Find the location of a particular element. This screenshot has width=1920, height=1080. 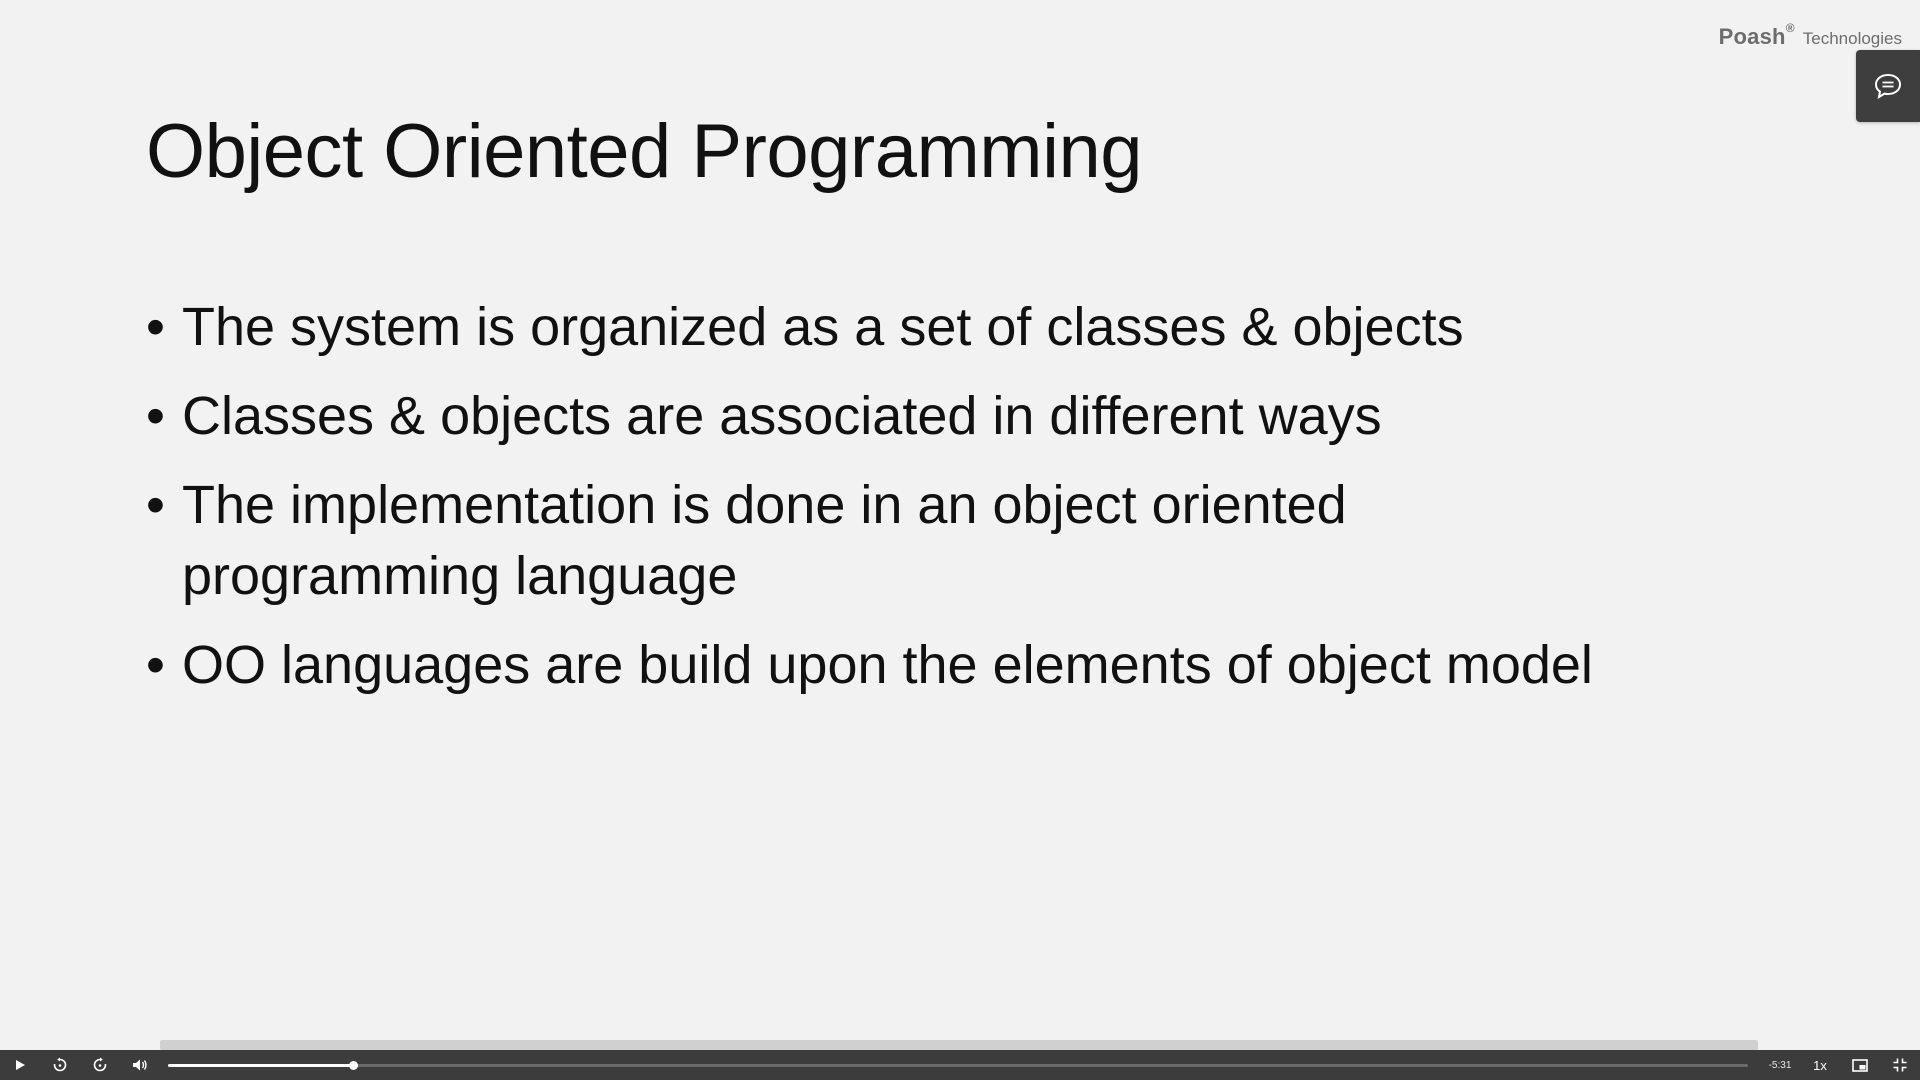

picture-in-picture-icon is located at coordinates (1860, 1065).